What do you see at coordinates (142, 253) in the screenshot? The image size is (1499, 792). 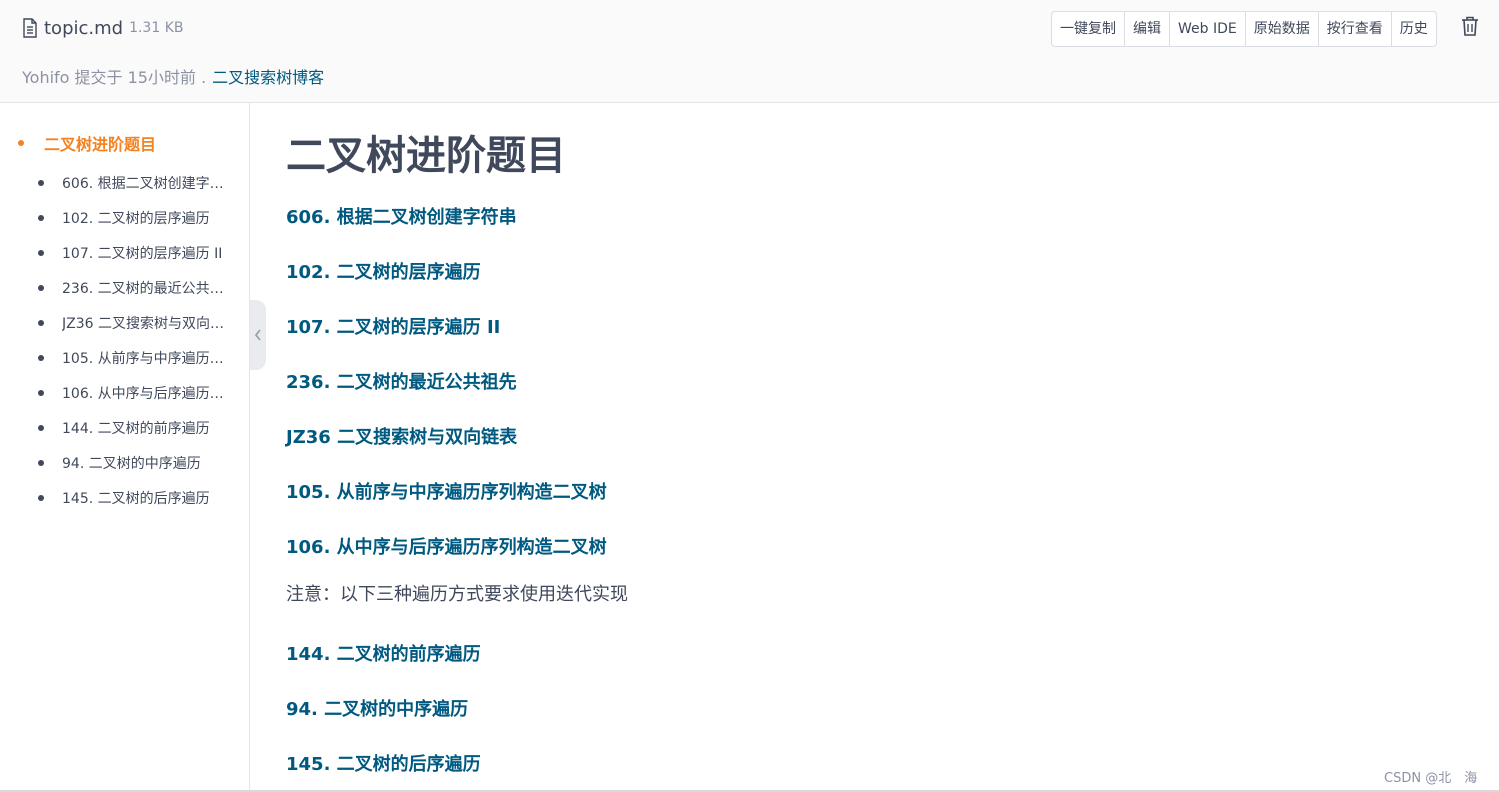 I see `toc-item-label: 107. 二叉树的层序遍历 II` at bounding box center [142, 253].